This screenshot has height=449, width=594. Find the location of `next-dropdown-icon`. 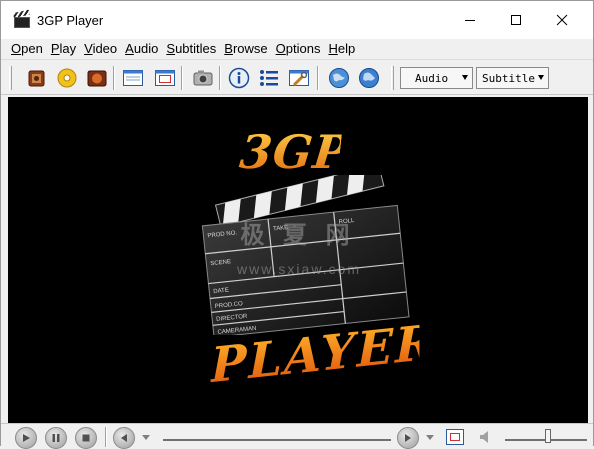

next-dropdown-icon is located at coordinates (430, 438).